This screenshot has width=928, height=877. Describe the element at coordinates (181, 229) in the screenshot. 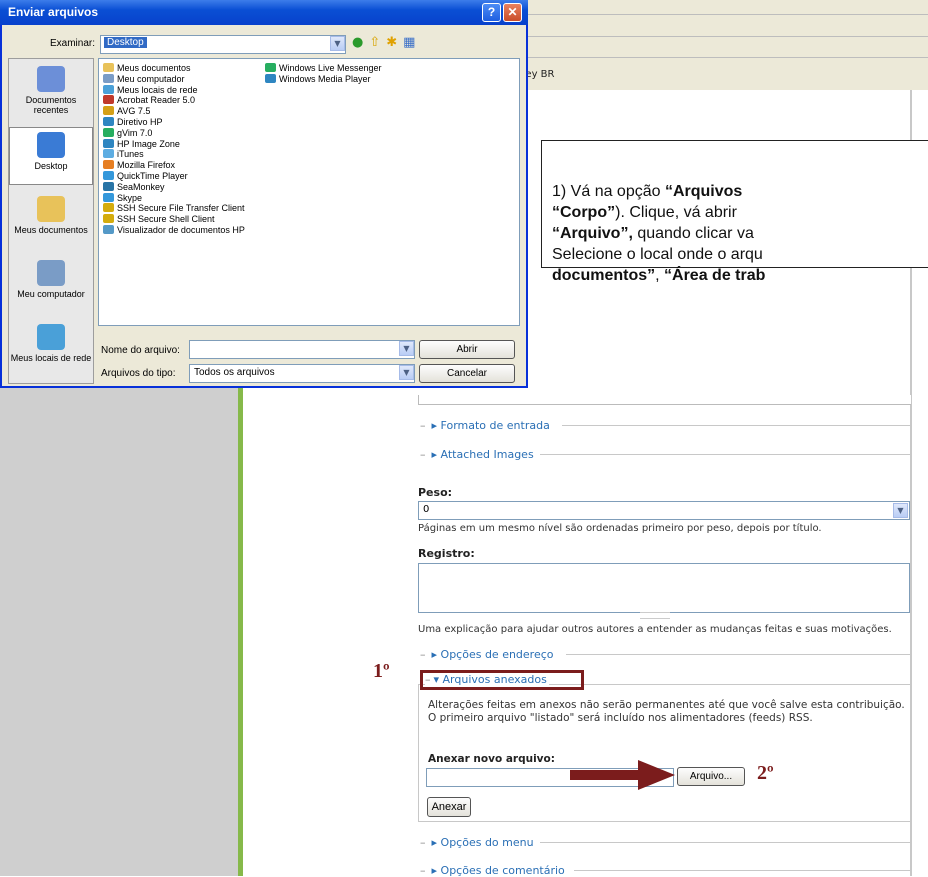

I see `file-label: Visualizador de documentos HP` at that location.